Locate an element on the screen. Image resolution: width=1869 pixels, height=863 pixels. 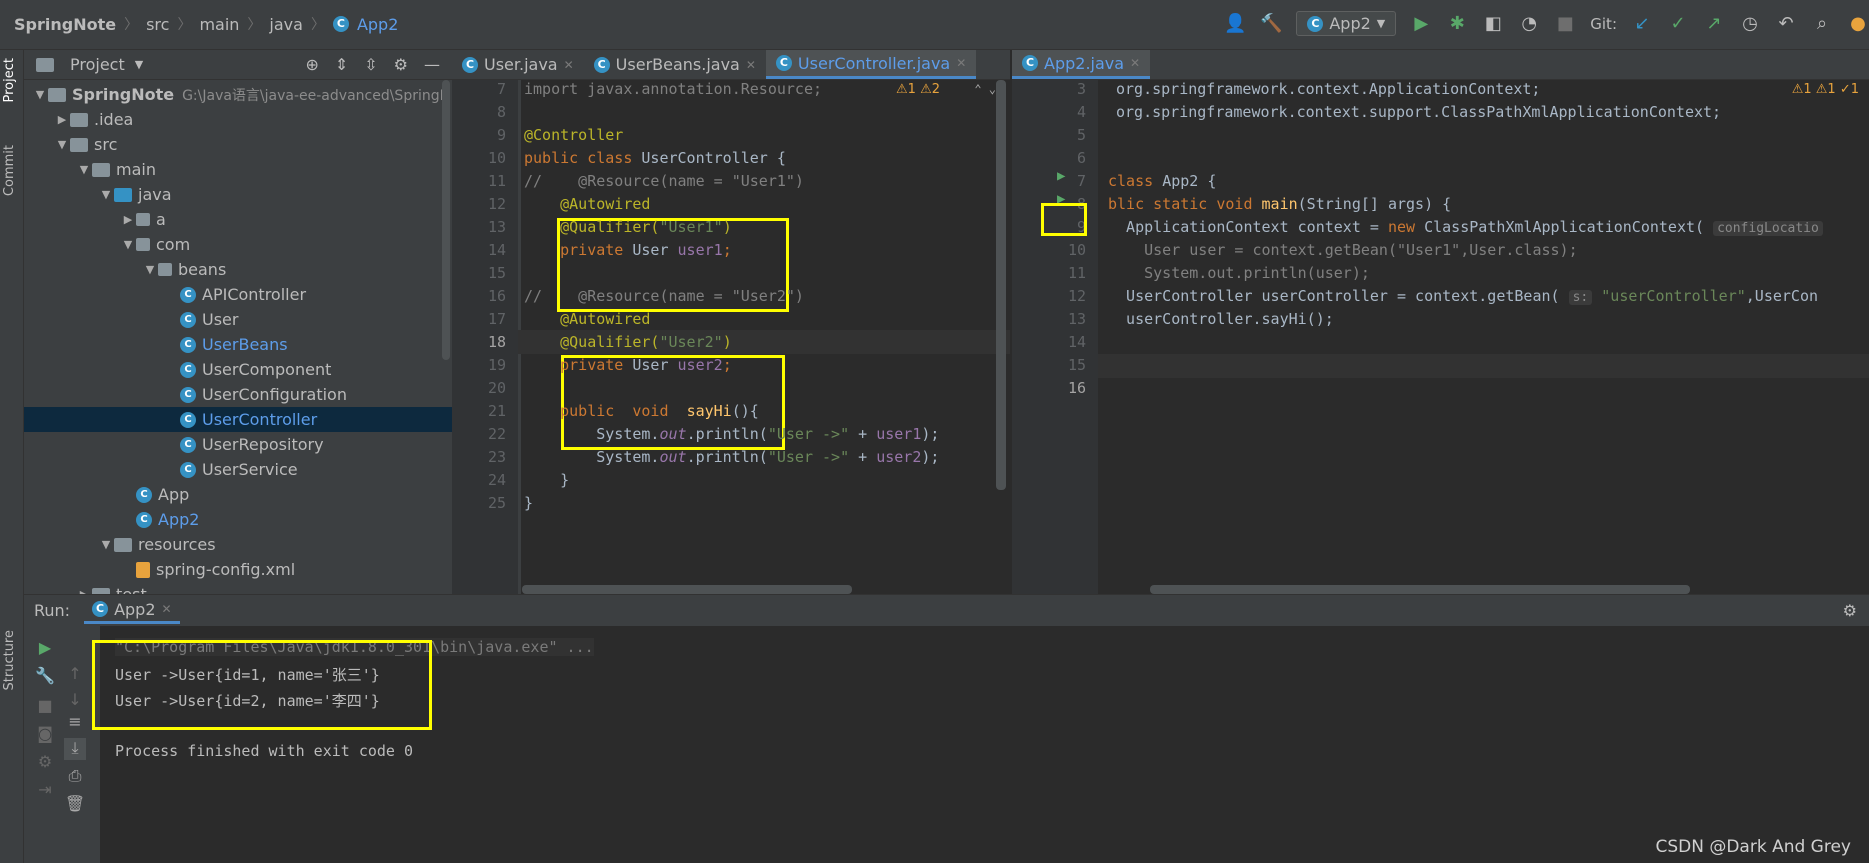
breadcrumb: SpringNote 〉 src 〉 main 〉 java 〉 C App2 is located at coordinates (206, 24).